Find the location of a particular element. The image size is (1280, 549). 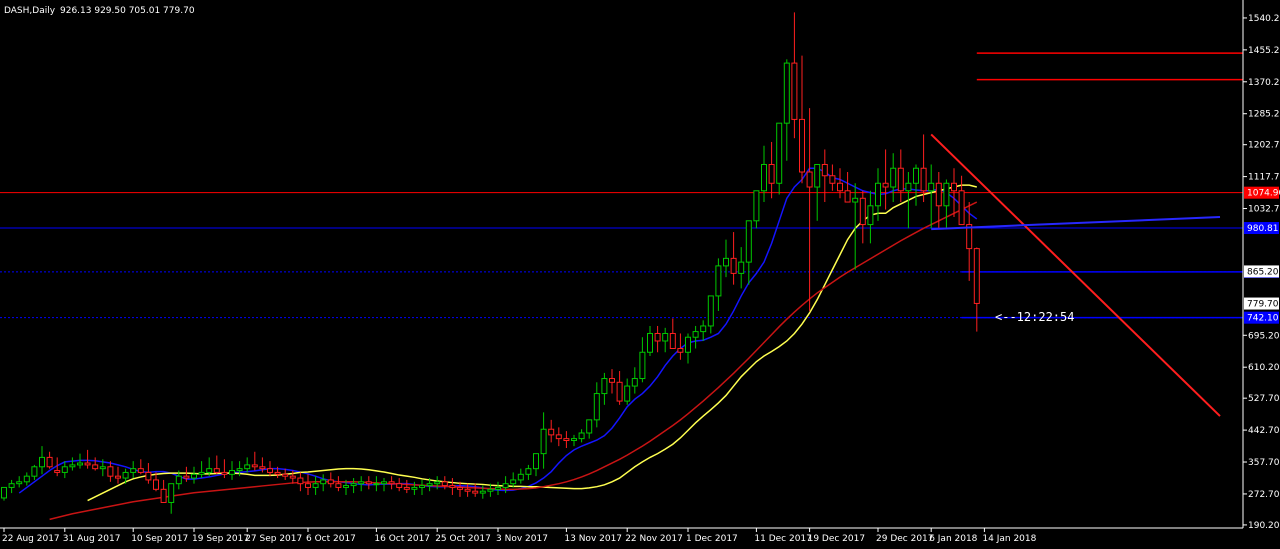

price-tick-label: 1202.70 is located at coordinates (1264, 146).